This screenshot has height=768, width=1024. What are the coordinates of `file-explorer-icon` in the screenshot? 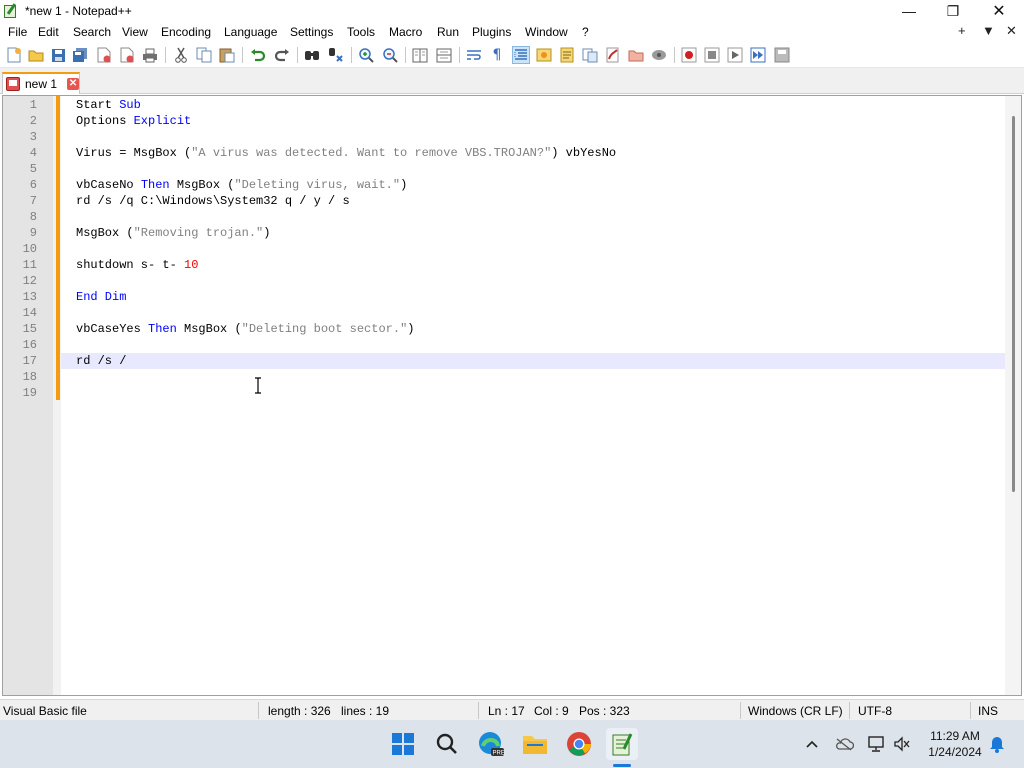 It's located at (535, 744).